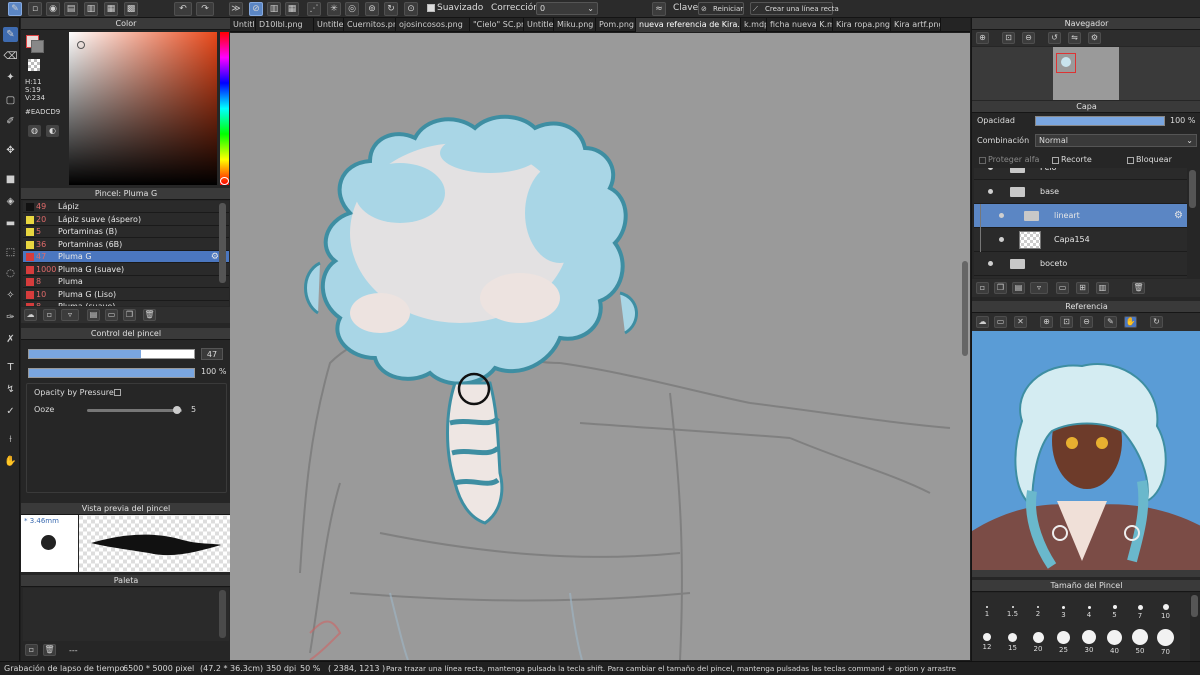  Describe the element at coordinates (352, 9) in the screenshot. I see `snap-circle-icon: ◎` at that location.